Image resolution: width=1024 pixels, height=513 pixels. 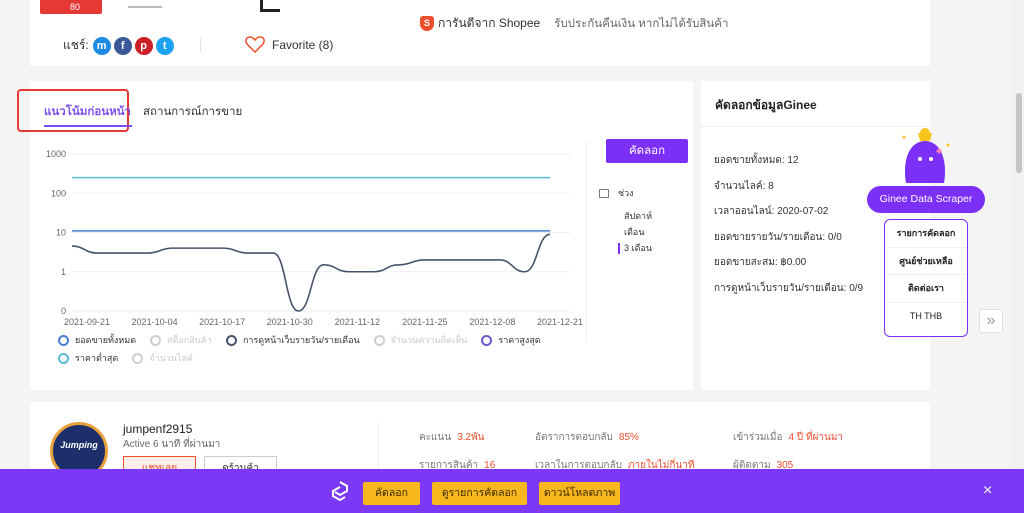 I want to click on stat-label: อัตราการตอบกลับ, so click(x=574, y=437).